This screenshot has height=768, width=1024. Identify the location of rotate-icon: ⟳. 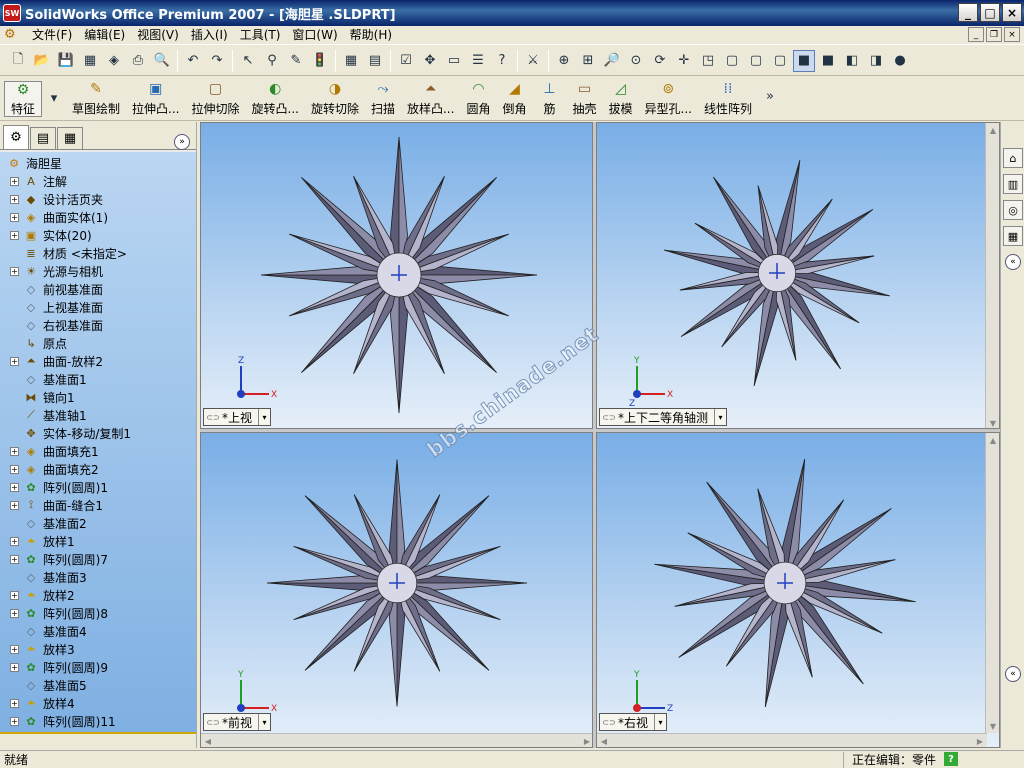
(660, 61).